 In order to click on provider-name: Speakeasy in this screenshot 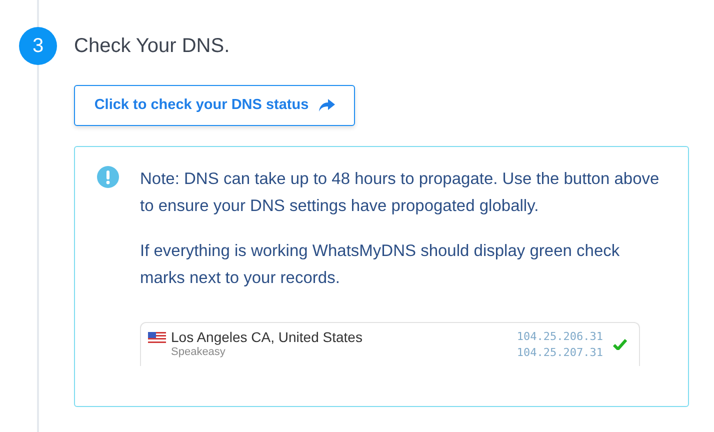, I will do `click(198, 352)`.